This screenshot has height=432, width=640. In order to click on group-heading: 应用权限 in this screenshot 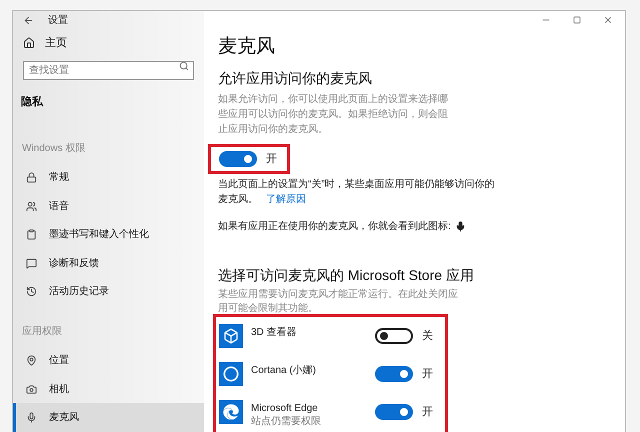, I will do `click(42, 332)`.